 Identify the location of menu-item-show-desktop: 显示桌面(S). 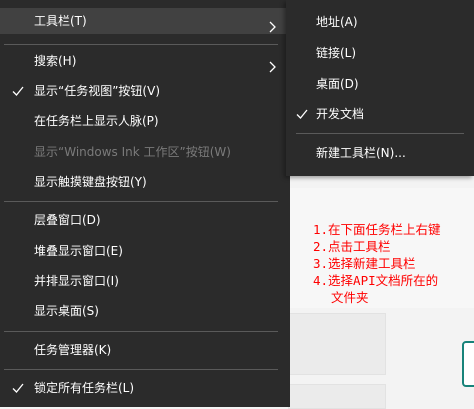
(145, 311).